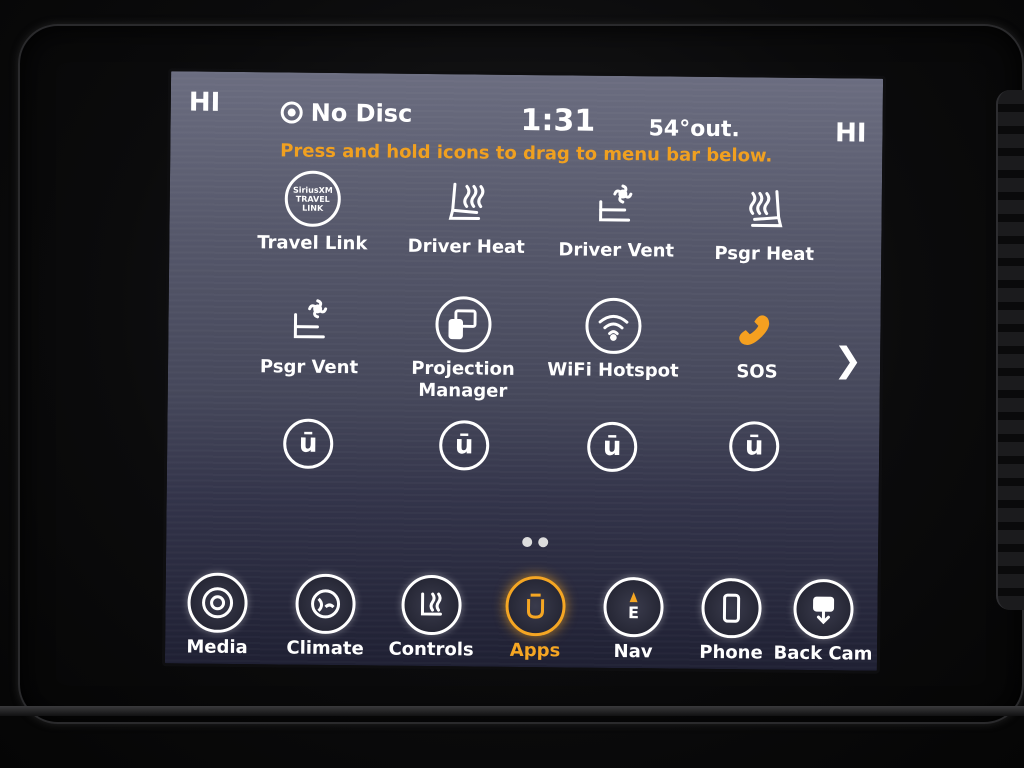 The width and height of the screenshot is (1024, 768). I want to click on app-driver-vent: Driver Vent, so click(616, 220).